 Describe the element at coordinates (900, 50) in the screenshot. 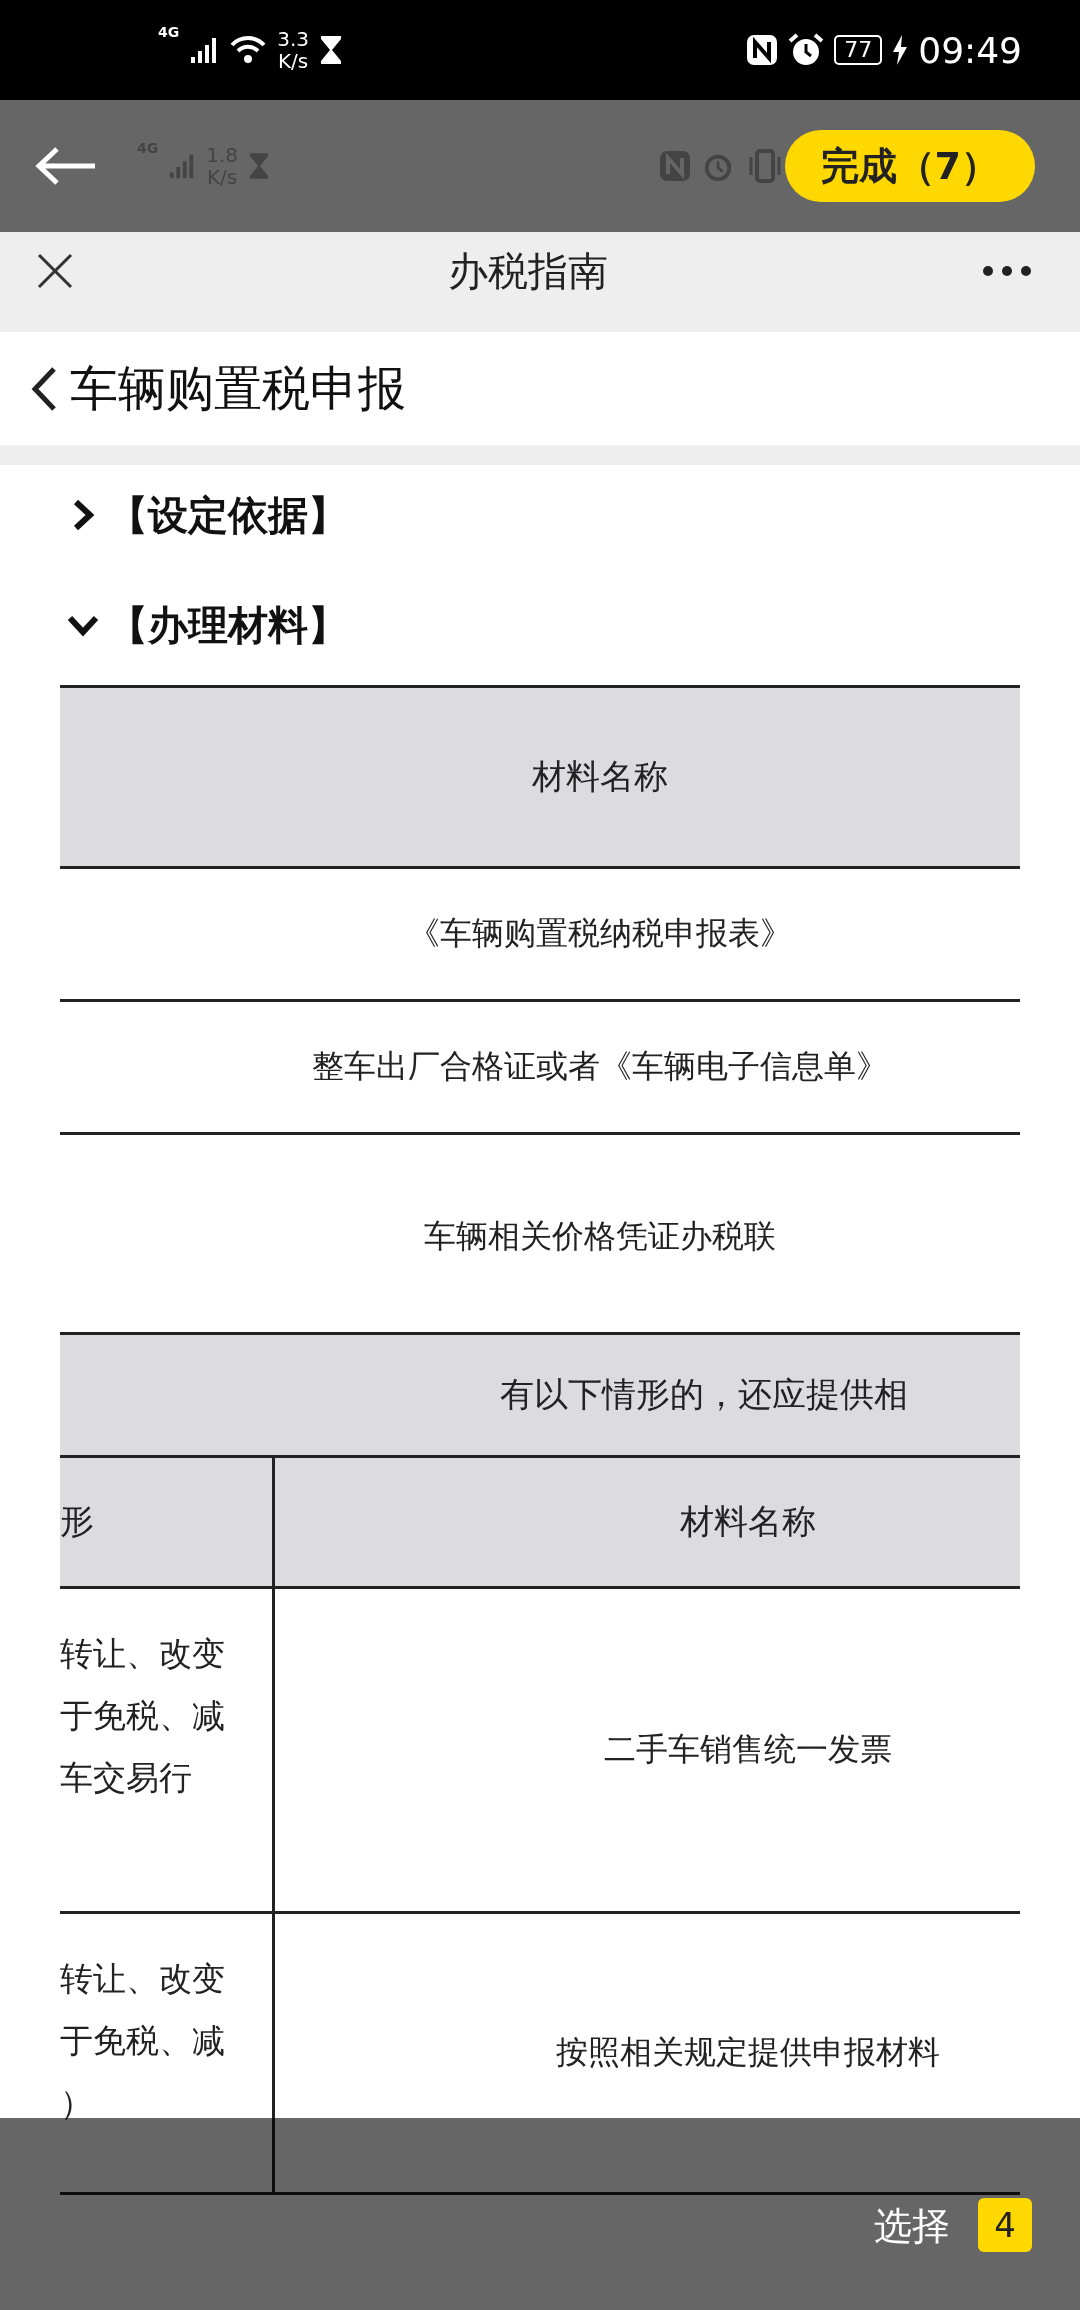

I see `charging-icon` at that location.